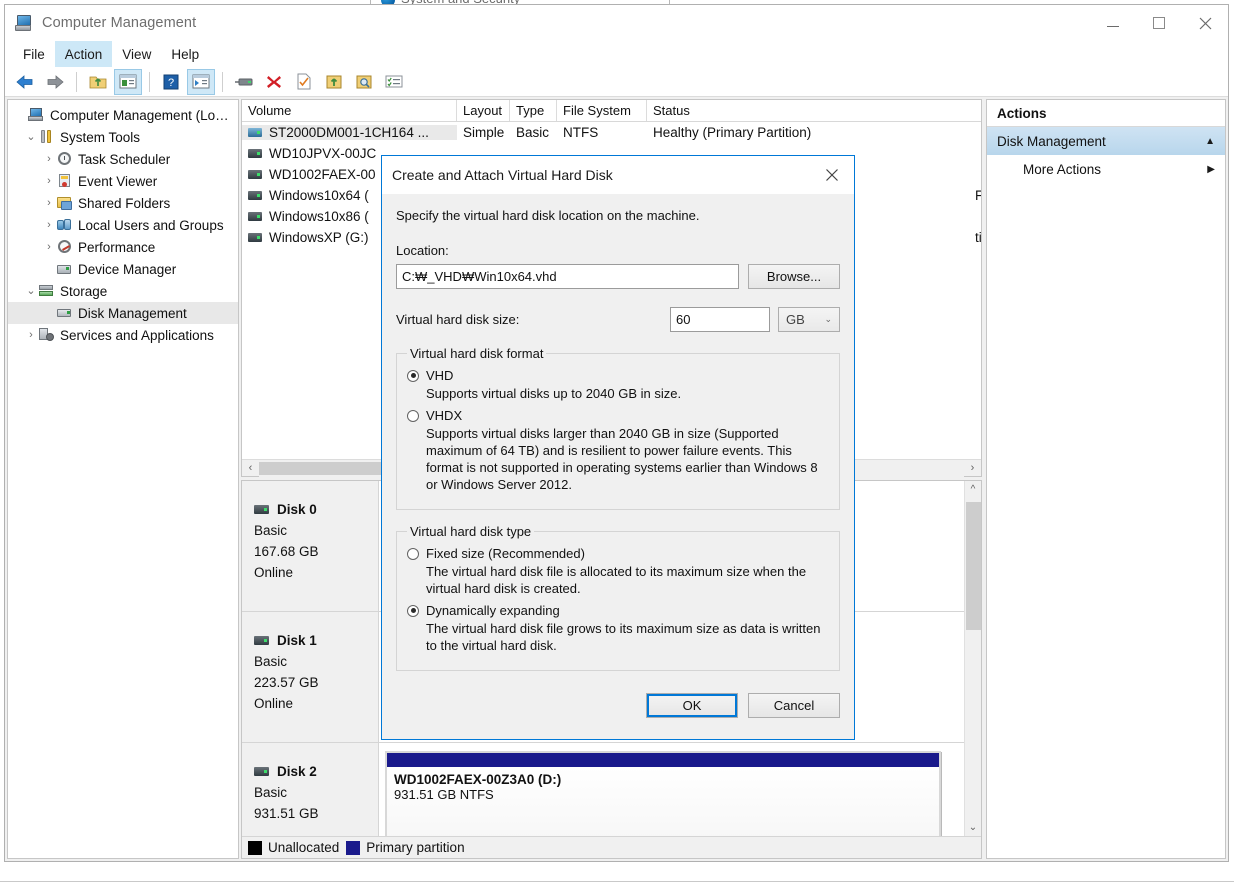 The height and width of the screenshot is (891, 1234). Describe the element at coordinates (1210, 141) in the screenshot. I see `chevron-up-icon: ▲` at that location.